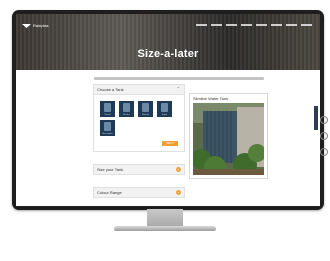 This screenshot has height=261, width=330. What do you see at coordinates (110, 169) in the screenshot?
I see `step-label: Size your Tank` at bounding box center [110, 169].